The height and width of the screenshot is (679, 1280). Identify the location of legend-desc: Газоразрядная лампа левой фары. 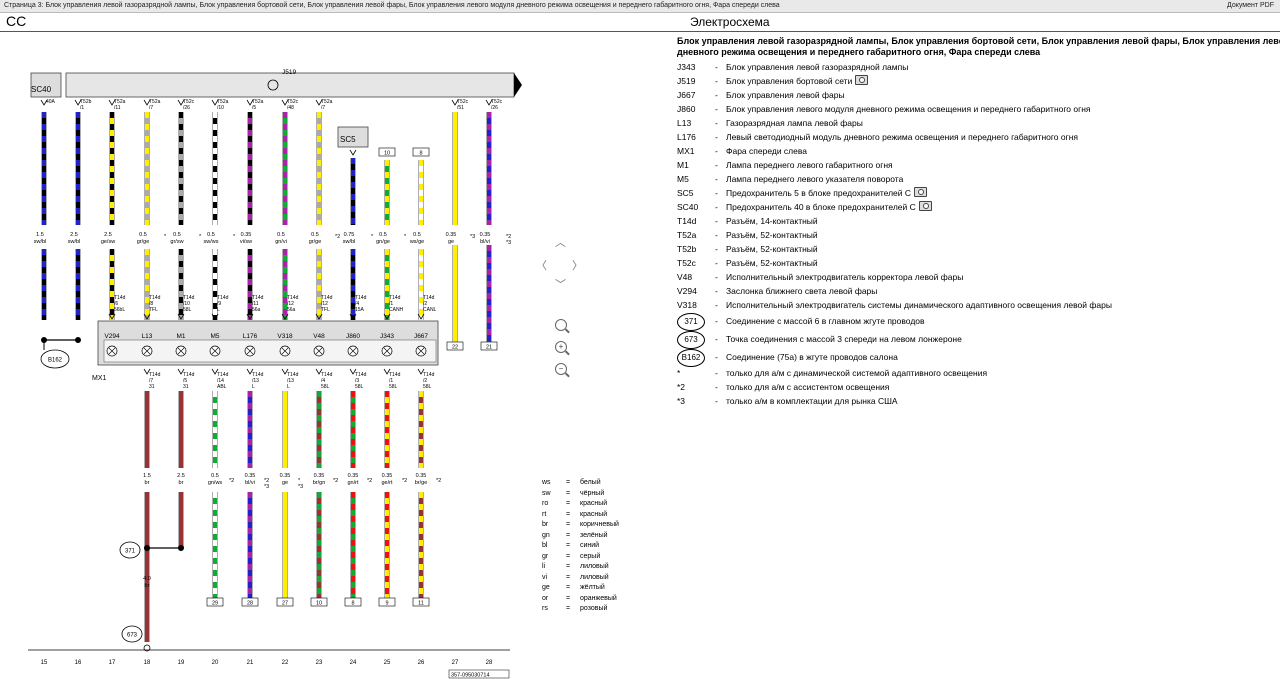
(794, 123).